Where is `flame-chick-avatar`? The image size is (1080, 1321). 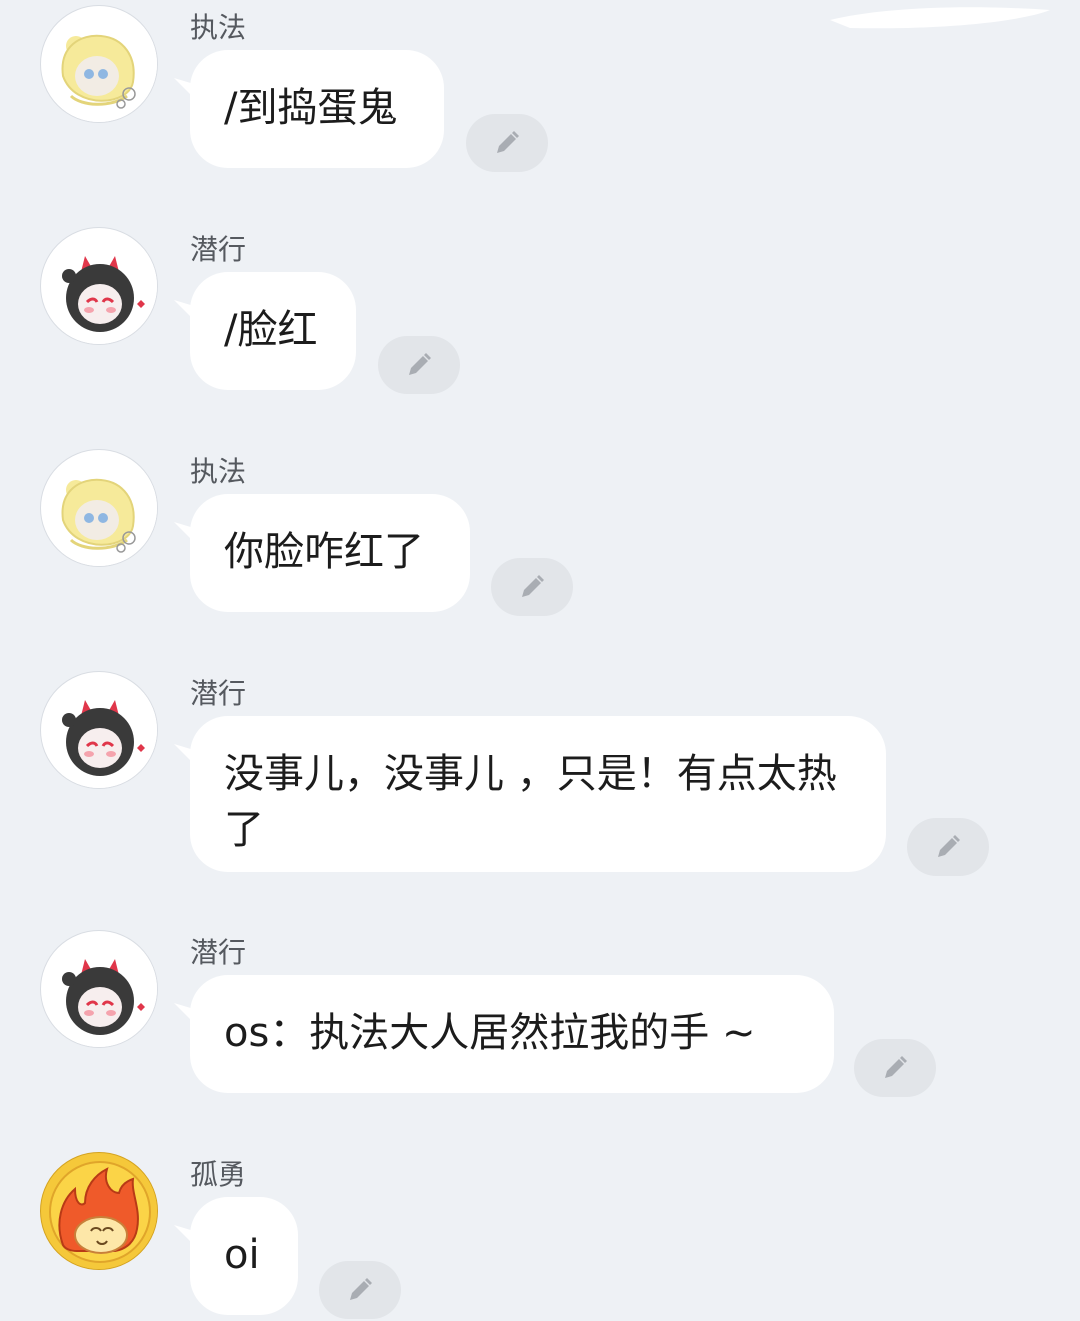 flame-chick-avatar is located at coordinates (99, 1211).